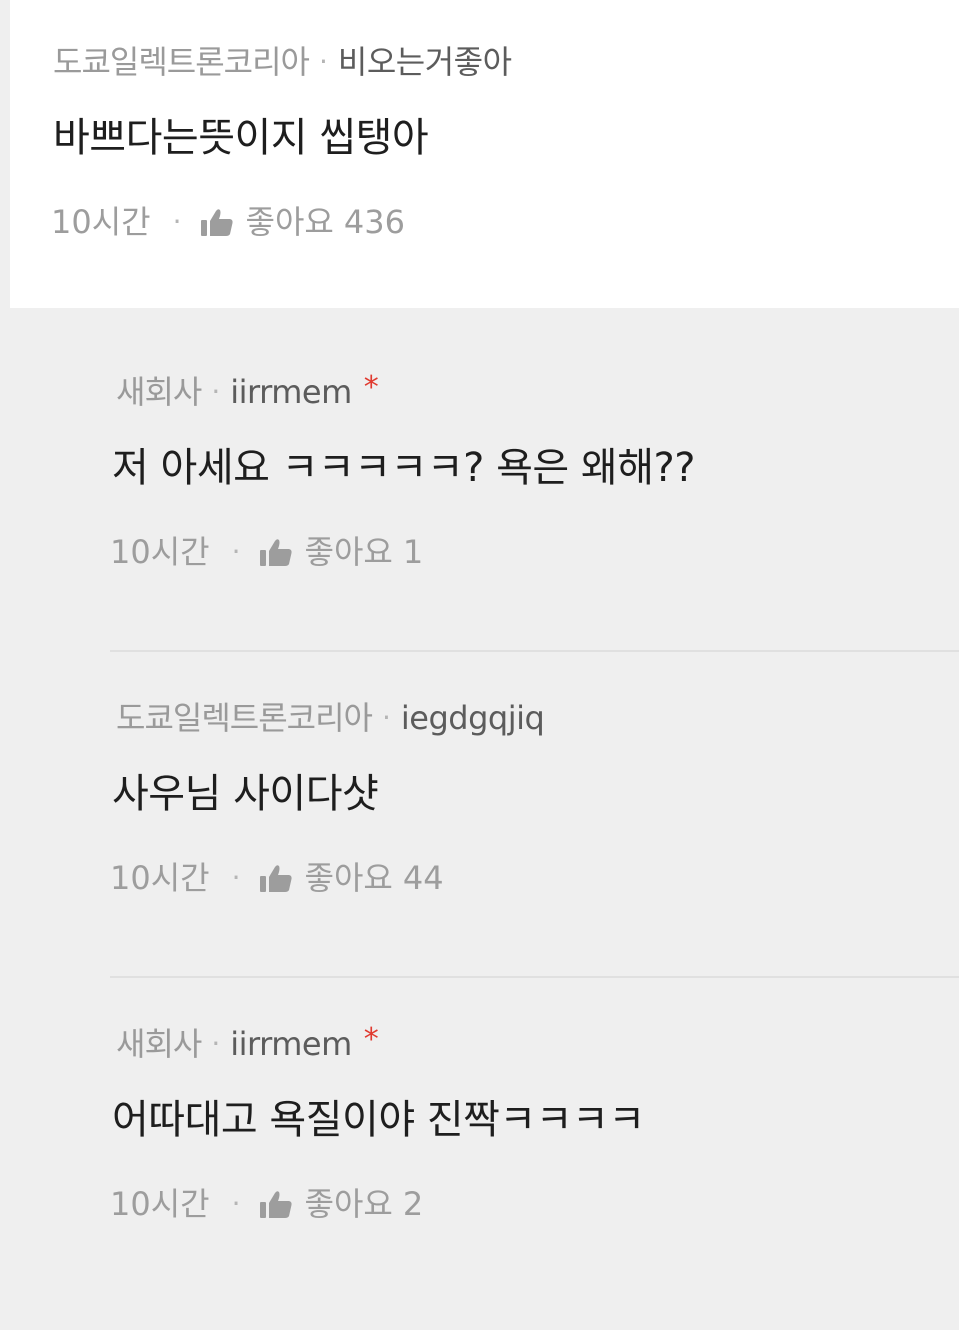 The image size is (959, 1330). I want to click on comment-footer: 10시간 · 좋아요 1, so click(266, 552).